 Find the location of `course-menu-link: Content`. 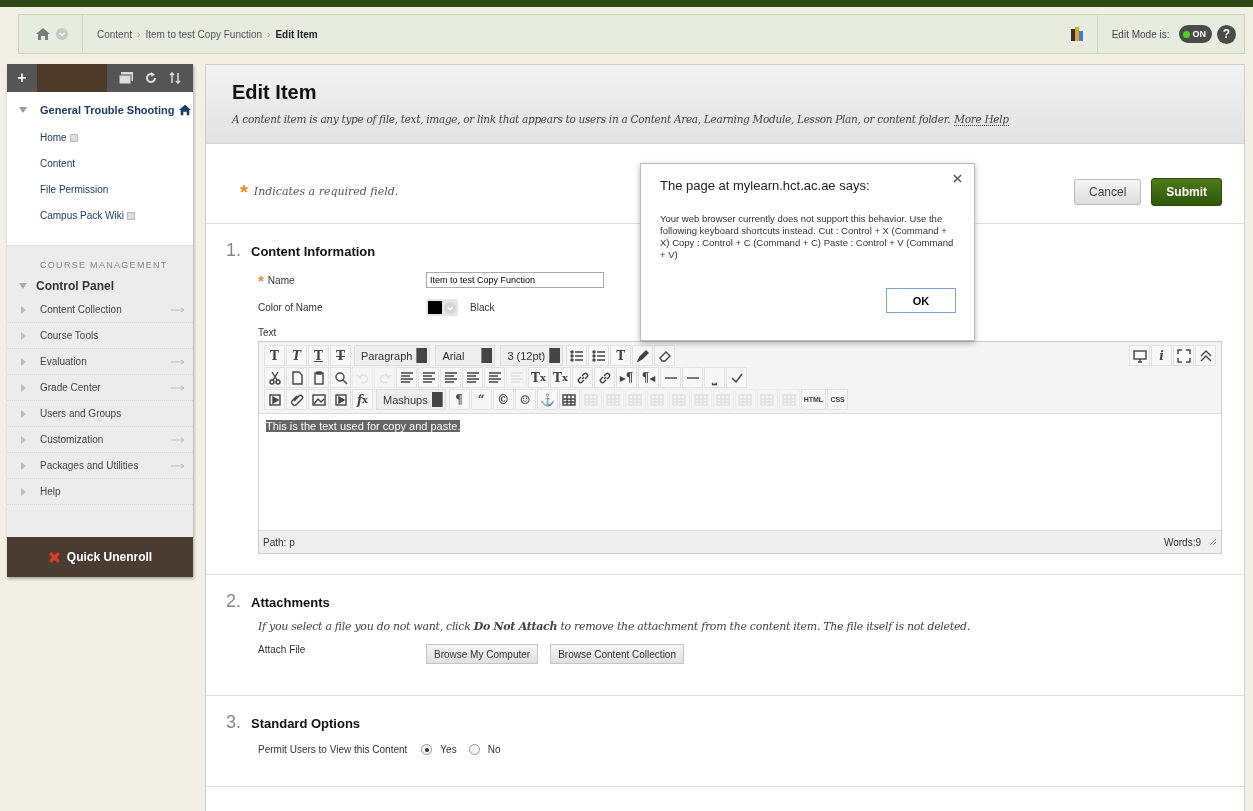

course-menu-link: Content is located at coordinates (58, 163).